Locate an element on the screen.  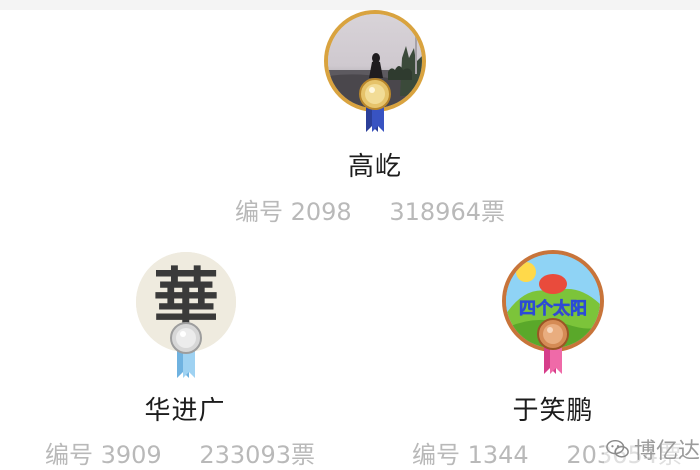
contestant-name: 华进广 is located at coordinates (185, 411).